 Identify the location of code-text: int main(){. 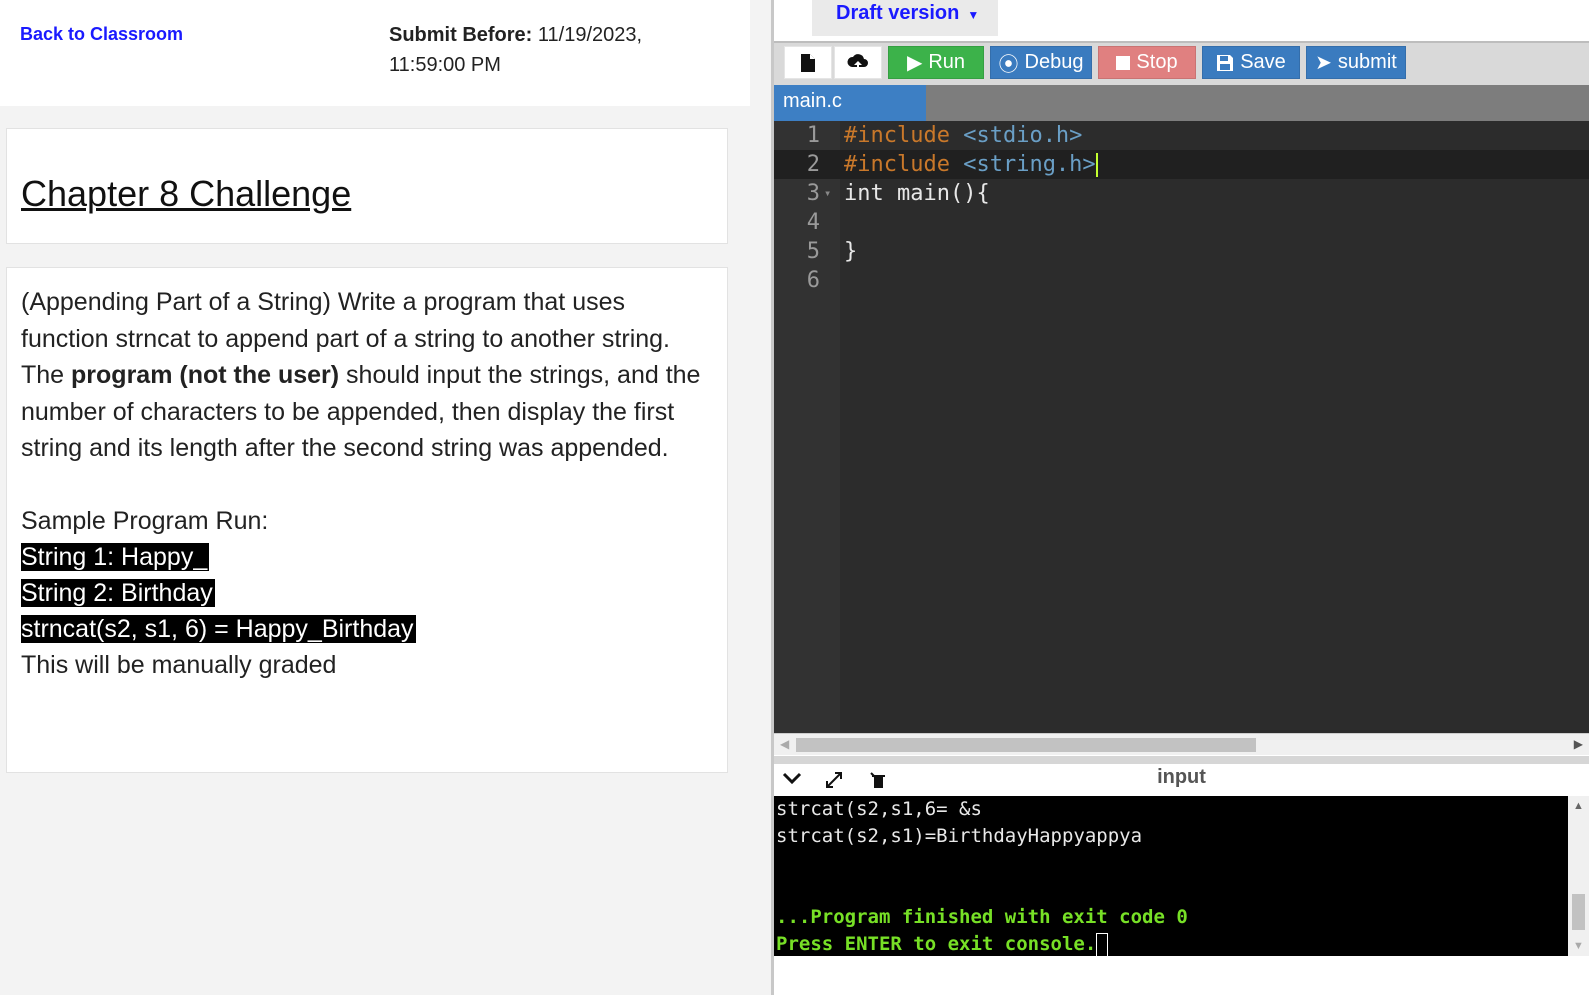
(917, 193).